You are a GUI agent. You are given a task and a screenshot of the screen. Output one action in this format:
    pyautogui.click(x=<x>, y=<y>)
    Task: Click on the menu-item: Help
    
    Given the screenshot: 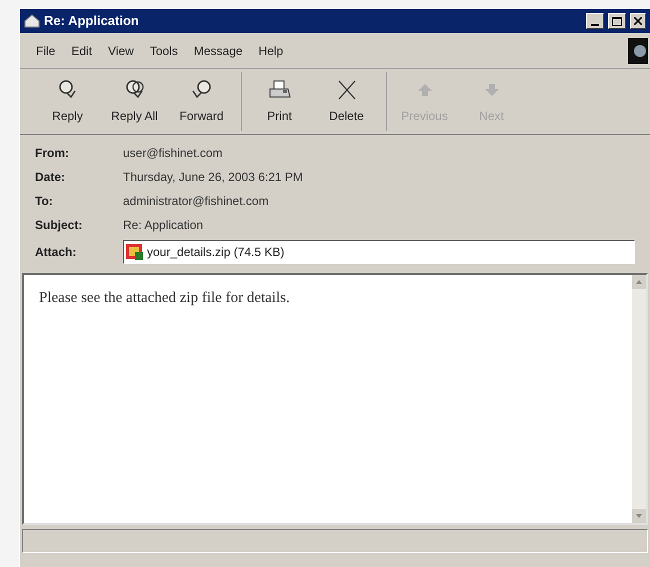 What is the action you would take?
    pyautogui.click(x=271, y=51)
    